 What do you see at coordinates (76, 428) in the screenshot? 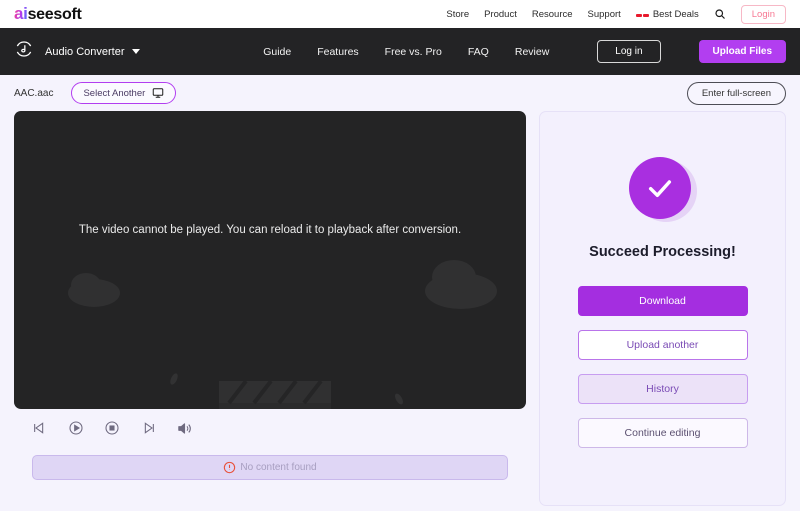
I see `play-icon` at bounding box center [76, 428].